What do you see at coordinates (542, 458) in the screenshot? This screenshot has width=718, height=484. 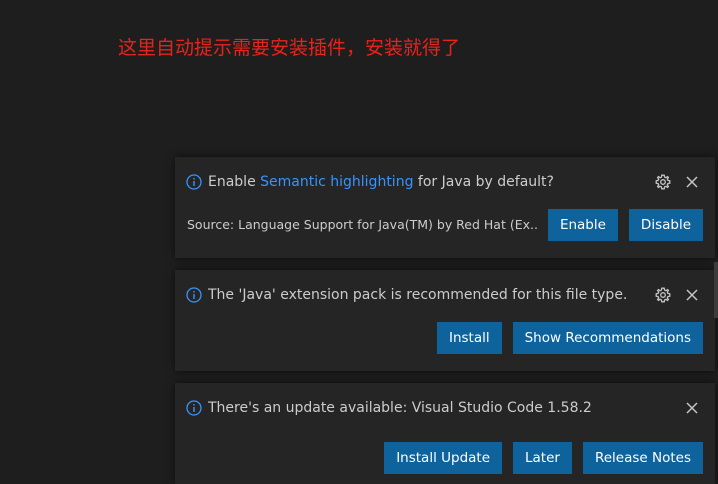 I see `later-button: Later` at bounding box center [542, 458].